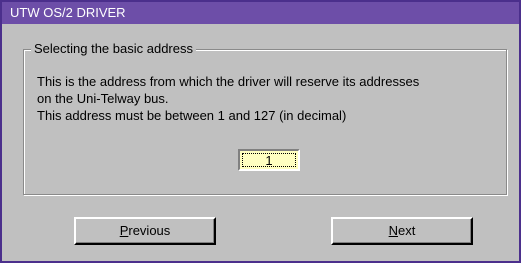 The image size is (527, 267). Describe the element at coordinates (407, 230) in the screenshot. I see `next-button-label-rest: ext` at that location.